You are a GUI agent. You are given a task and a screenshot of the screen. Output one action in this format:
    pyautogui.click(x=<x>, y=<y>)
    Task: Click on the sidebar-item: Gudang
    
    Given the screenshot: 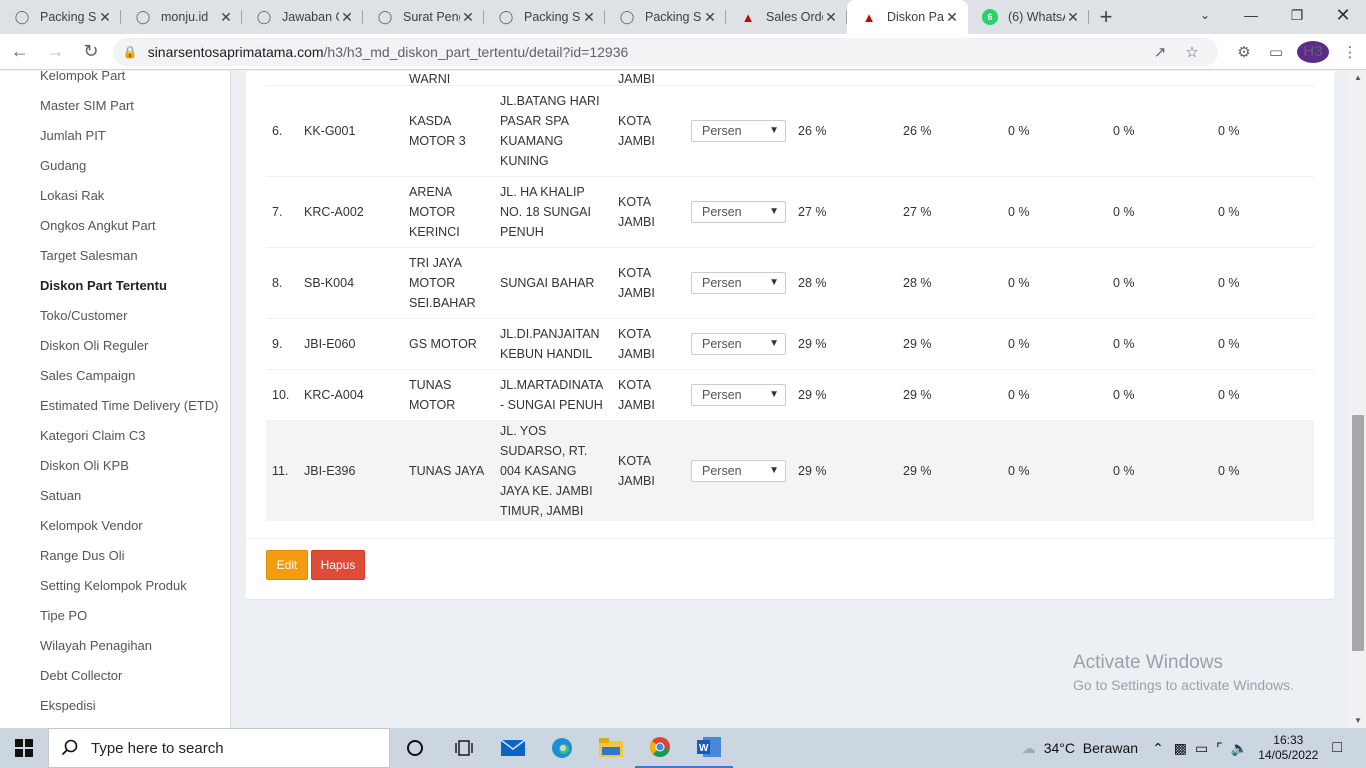 What is the action you would take?
    pyautogui.click(x=63, y=165)
    